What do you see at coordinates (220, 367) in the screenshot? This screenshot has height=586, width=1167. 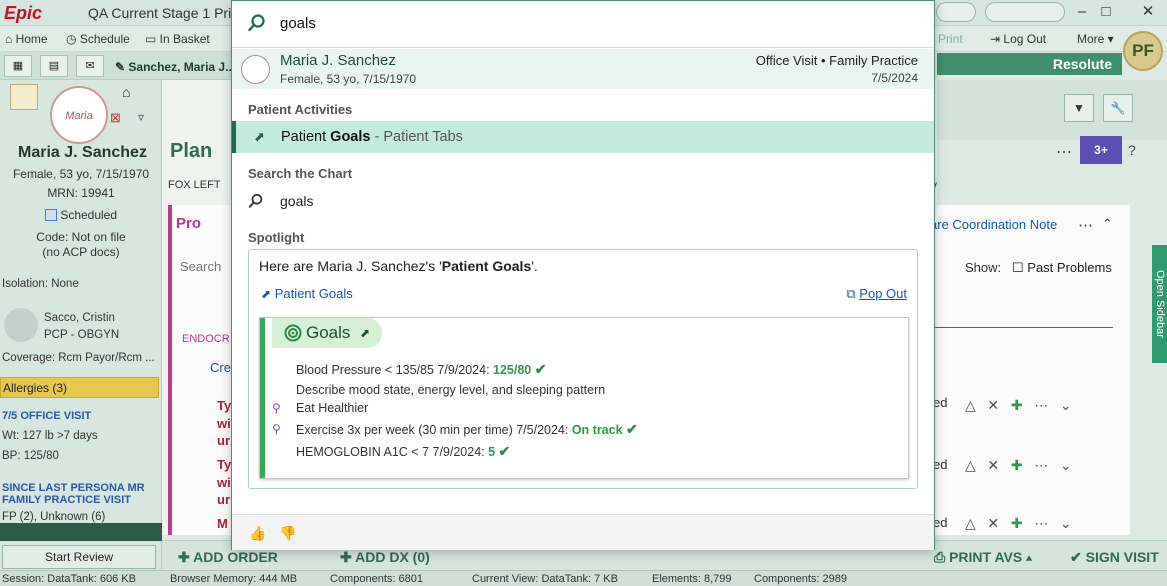 I see `create-link: Cre` at bounding box center [220, 367].